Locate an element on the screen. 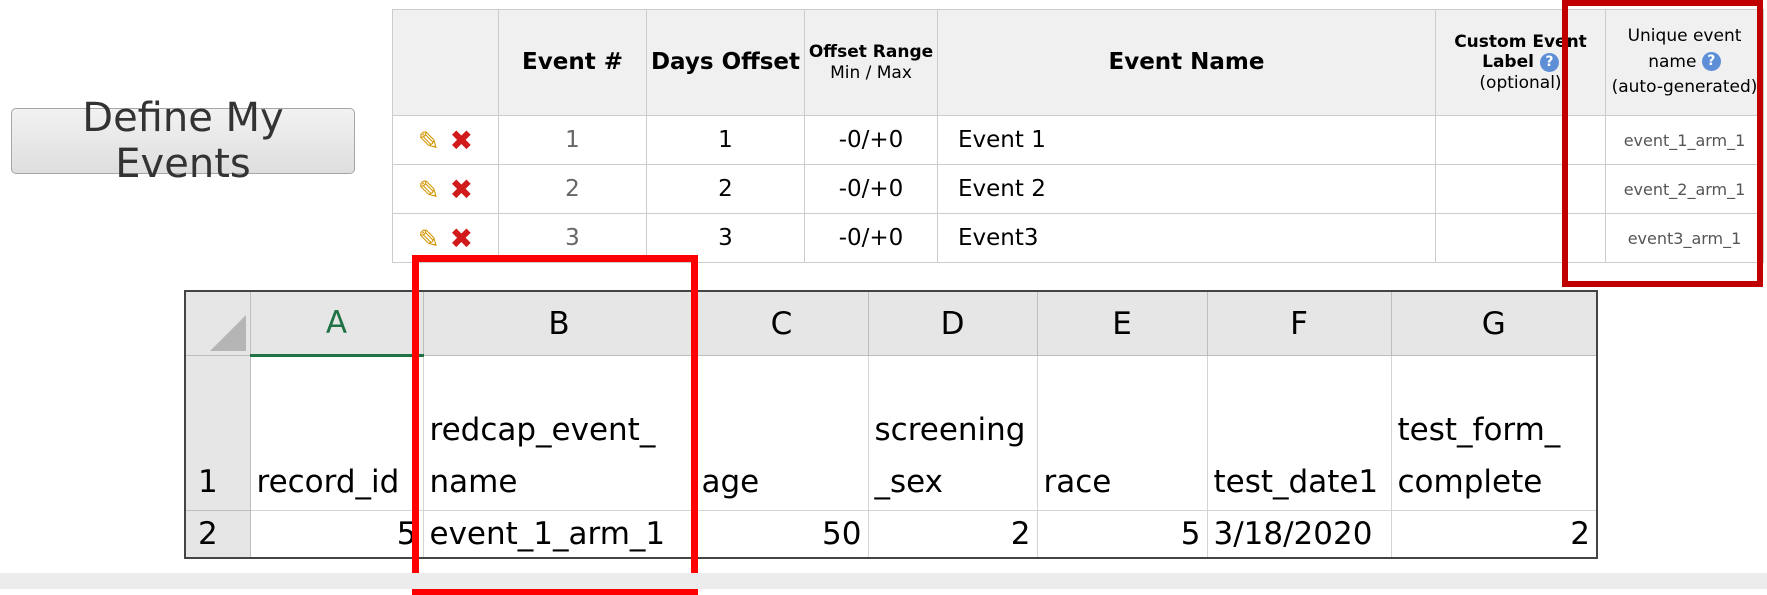 This screenshot has height=595, width=1767. row-number-1: 1 is located at coordinates (217, 433).